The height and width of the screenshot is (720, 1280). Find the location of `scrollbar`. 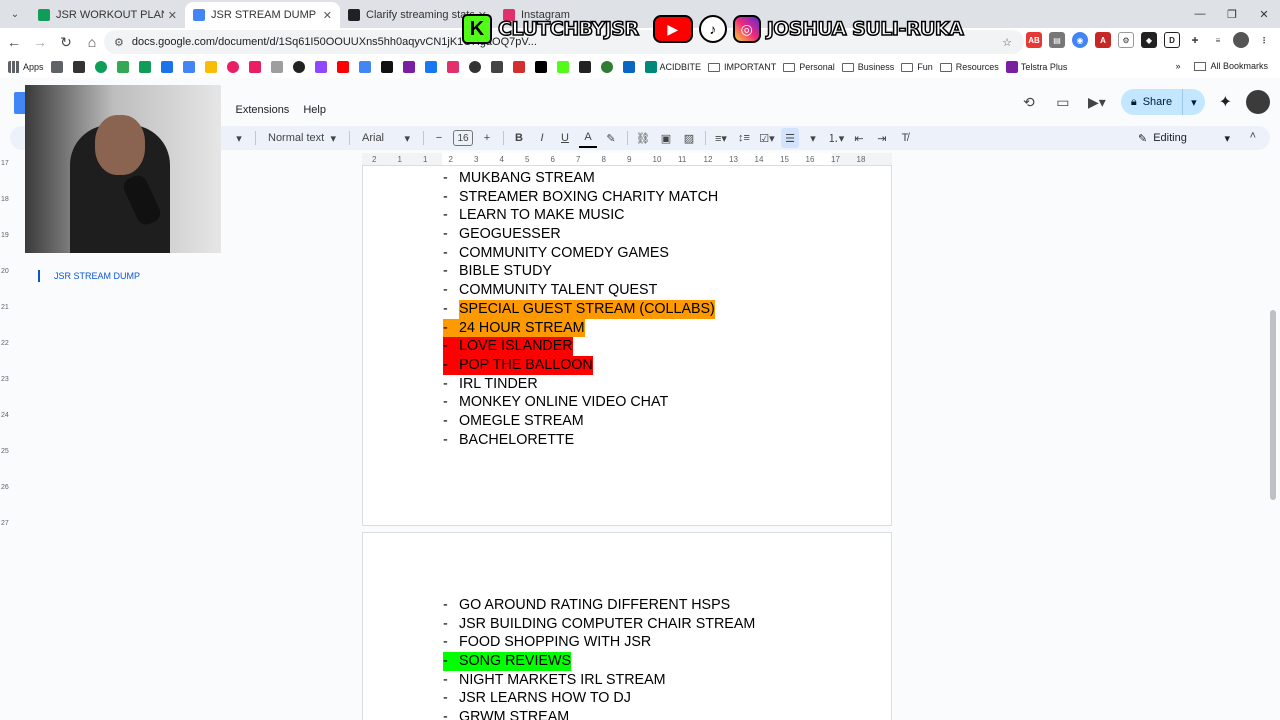

scrollbar is located at coordinates (1273, 405).